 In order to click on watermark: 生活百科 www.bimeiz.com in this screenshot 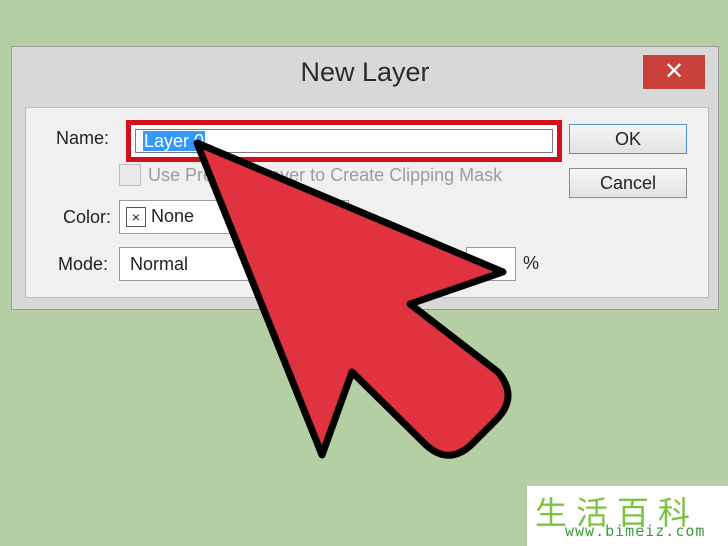, I will do `click(627, 516)`.